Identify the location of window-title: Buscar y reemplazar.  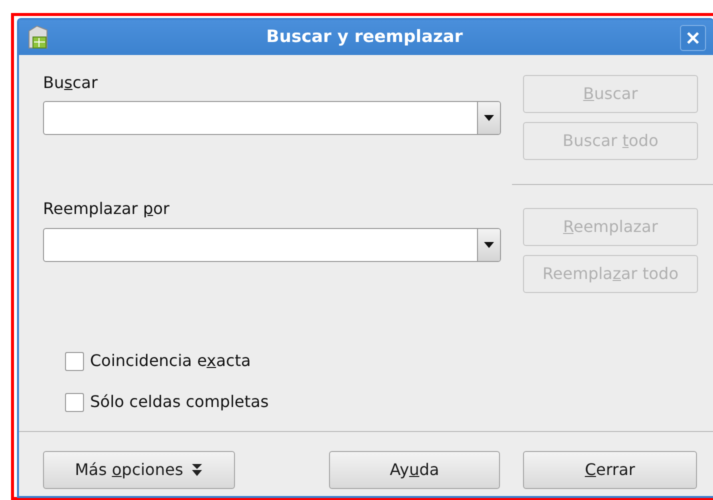
(364, 37).